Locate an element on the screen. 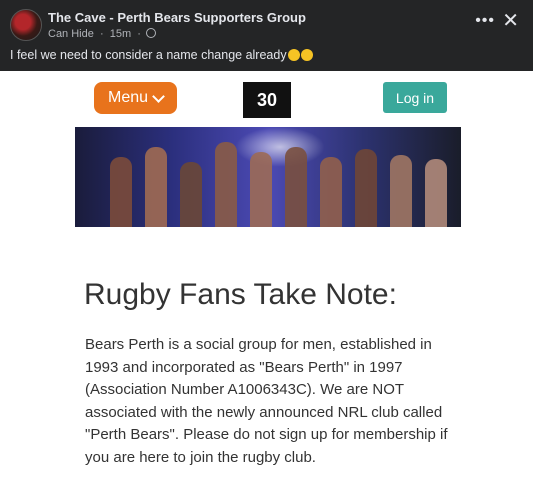 Image resolution: width=533 pixels, height=477 pixels. post-meta: Can Hide · 15m · is located at coordinates (102, 34).